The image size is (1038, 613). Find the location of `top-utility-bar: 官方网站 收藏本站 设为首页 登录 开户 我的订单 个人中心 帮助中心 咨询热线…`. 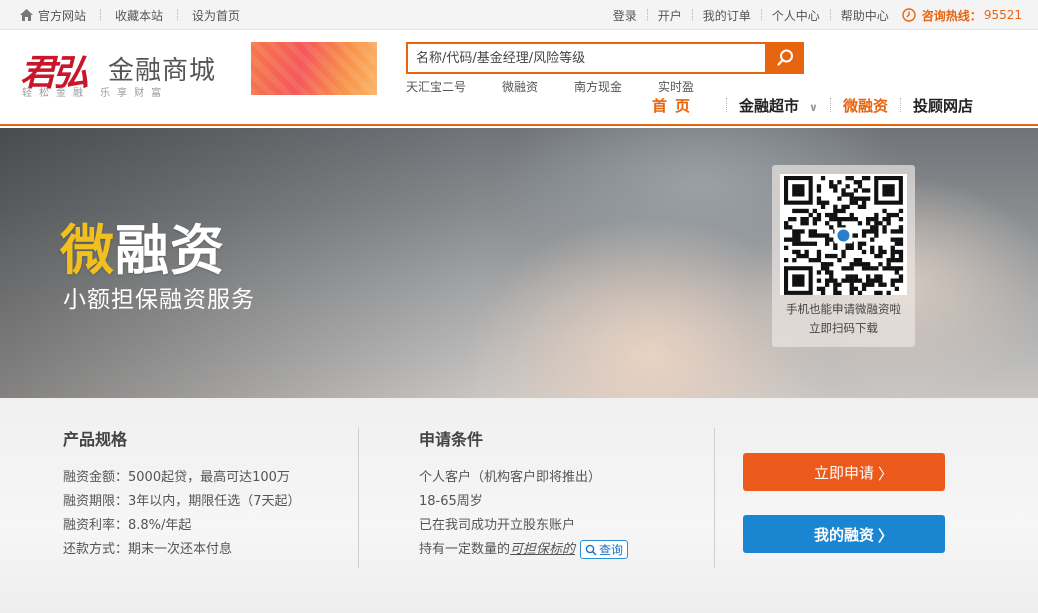

top-utility-bar: 官方网站 收藏本站 设为首页 登录 开户 我的订单 个人中心 帮助中心 咨询热线… is located at coordinates (519, 15).